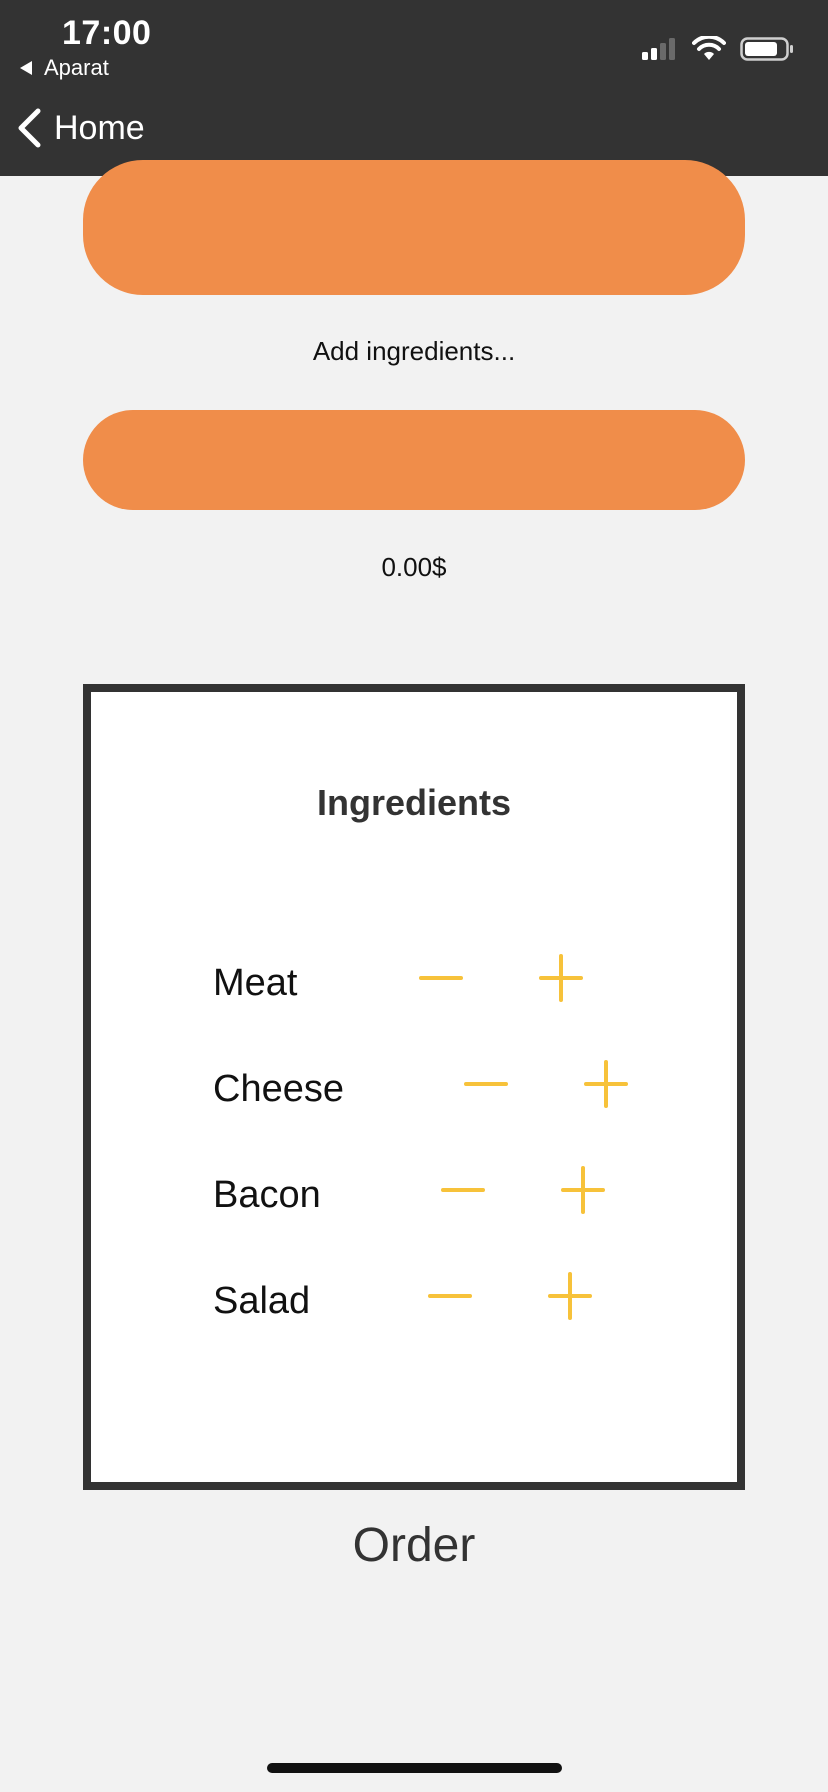  What do you see at coordinates (486, 1084) in the screenshot?
I see `decrease-cheese-button` at bounding box center [486, 1084].